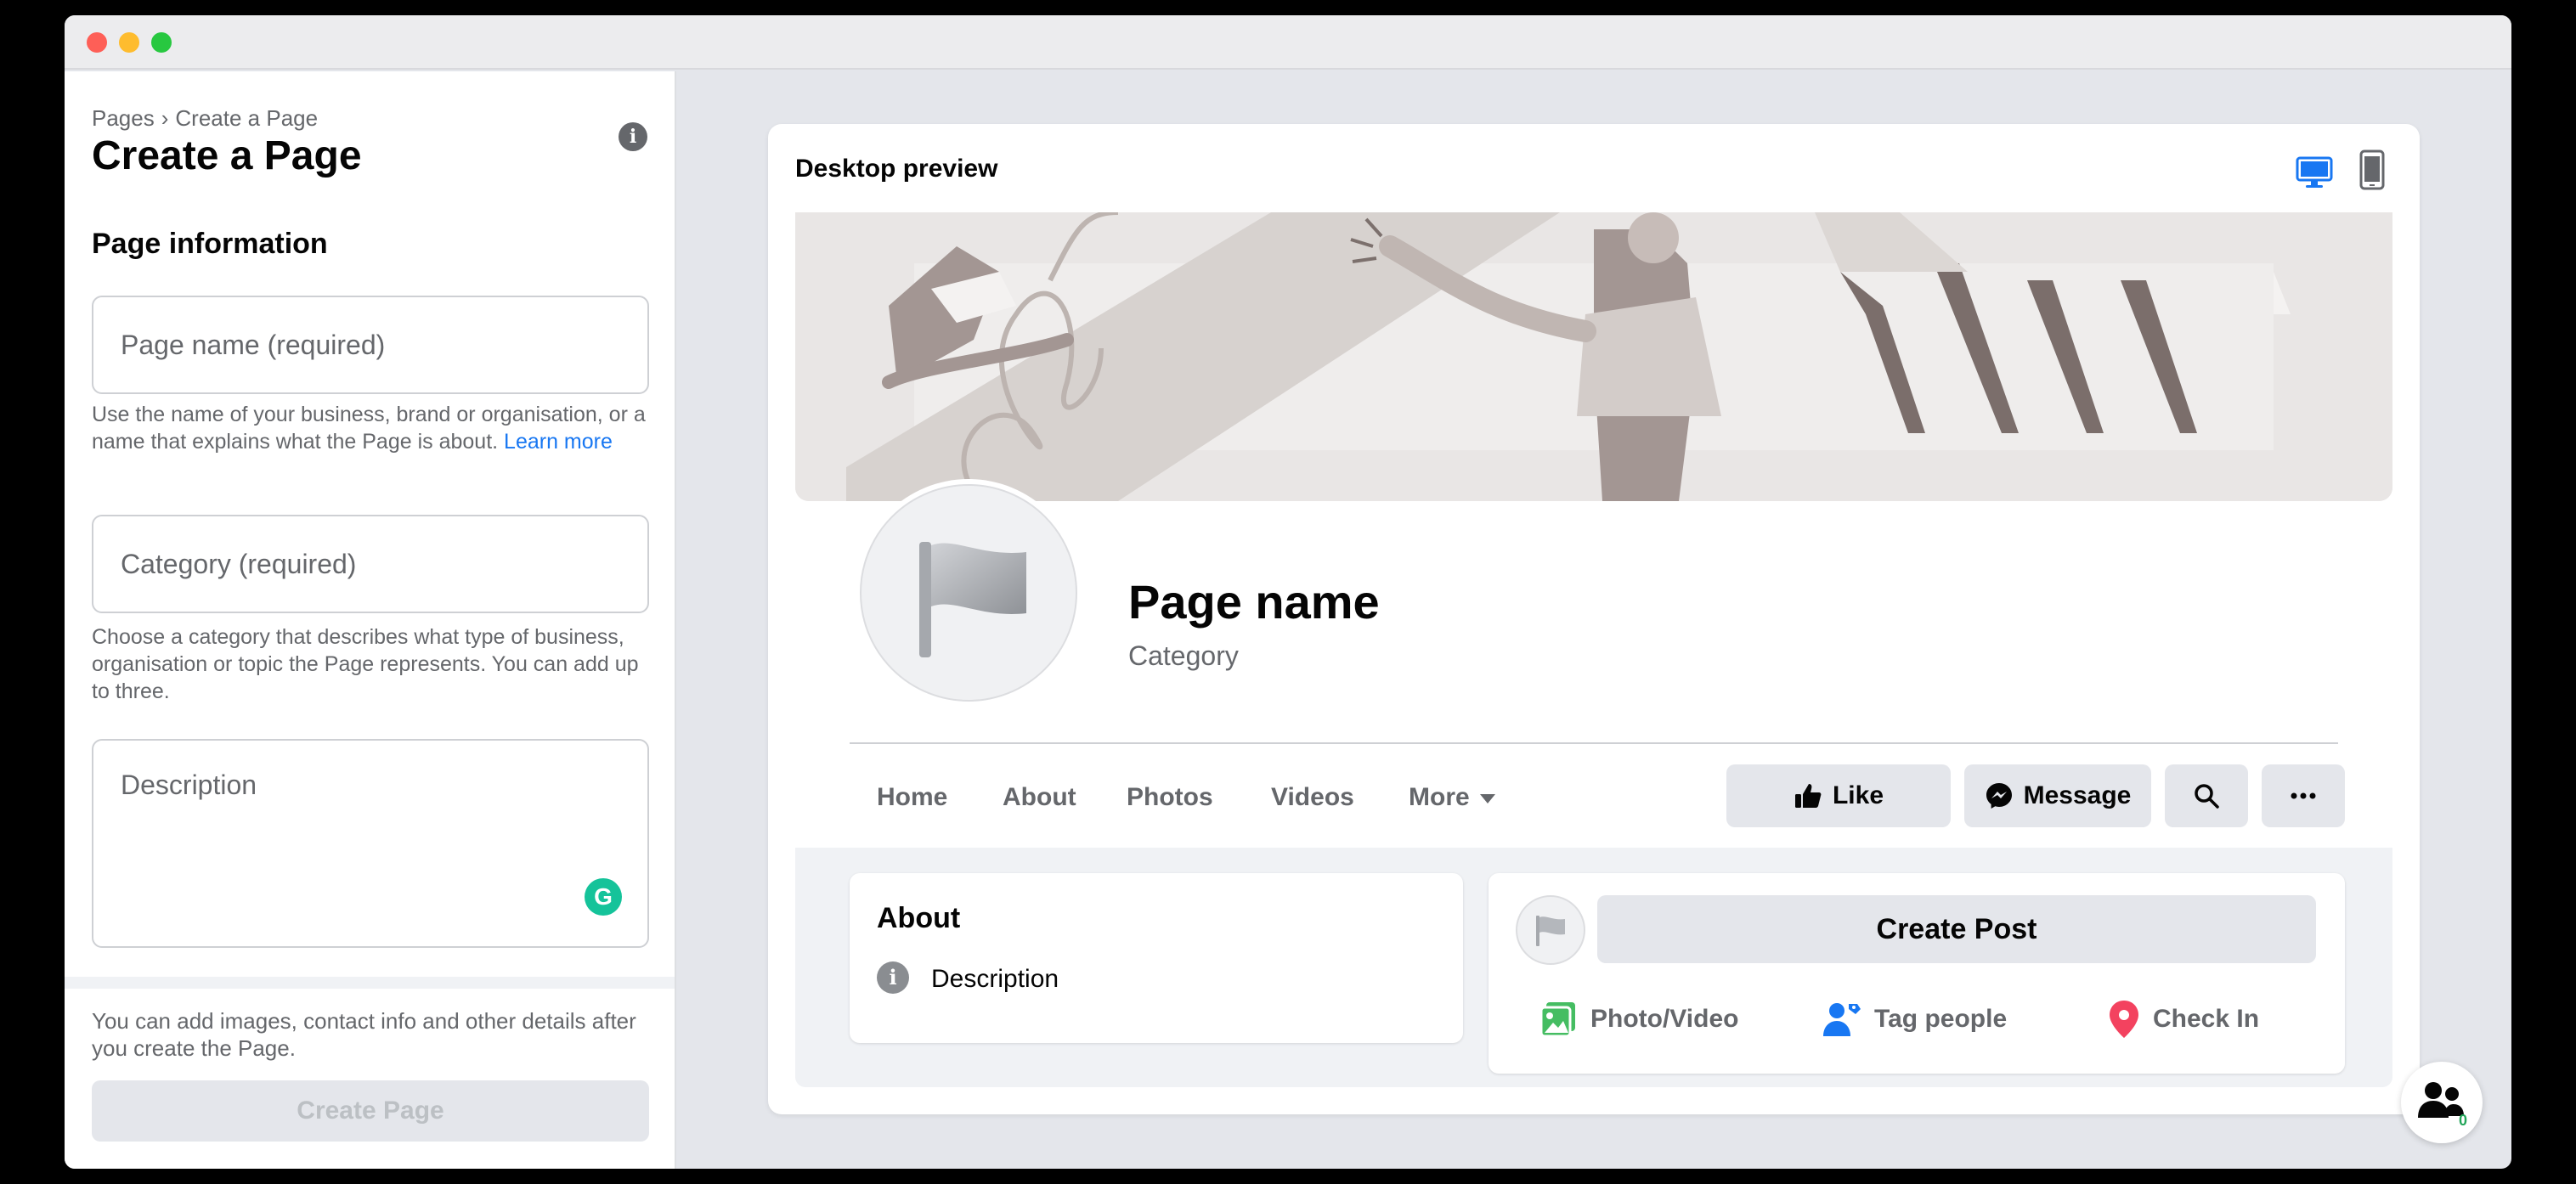 This screenshot has height=1184, width=2576. Describe the element at coordinates (1439, 797) in the screenshot. I see `tab-more-label: More` at that location.